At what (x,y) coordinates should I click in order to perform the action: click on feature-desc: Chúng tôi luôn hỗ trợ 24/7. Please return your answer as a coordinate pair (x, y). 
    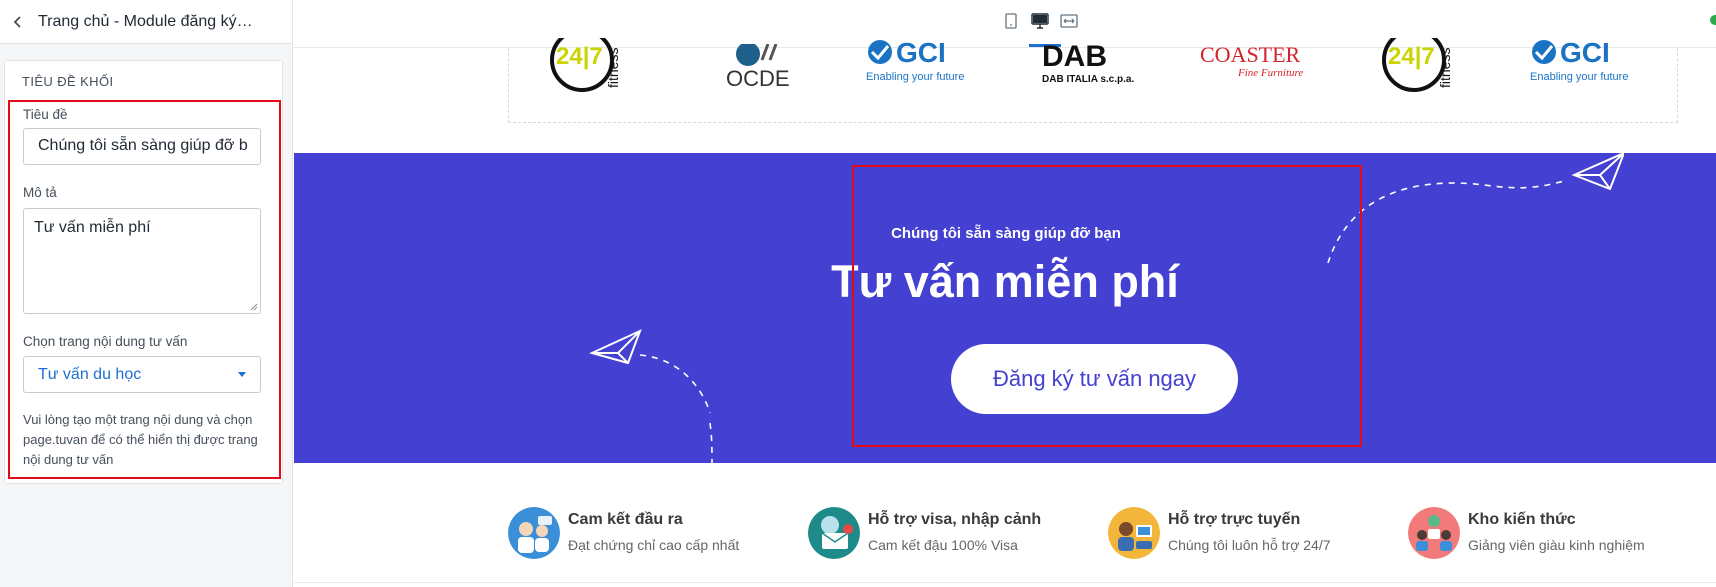
    Looking at the image, I should click on (1249, 545).